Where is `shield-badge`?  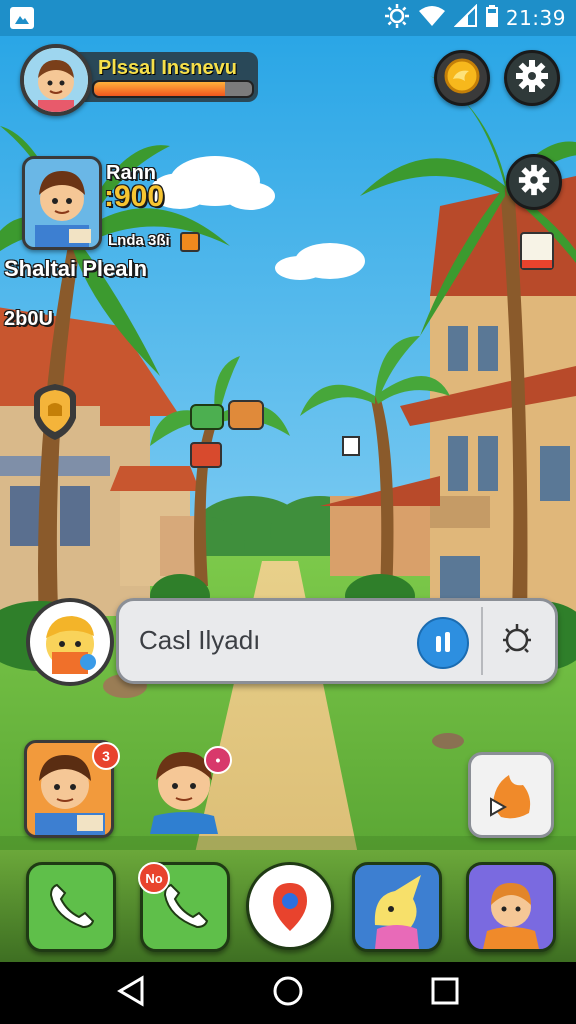 shield-badge is located at coordinates (55, 412).